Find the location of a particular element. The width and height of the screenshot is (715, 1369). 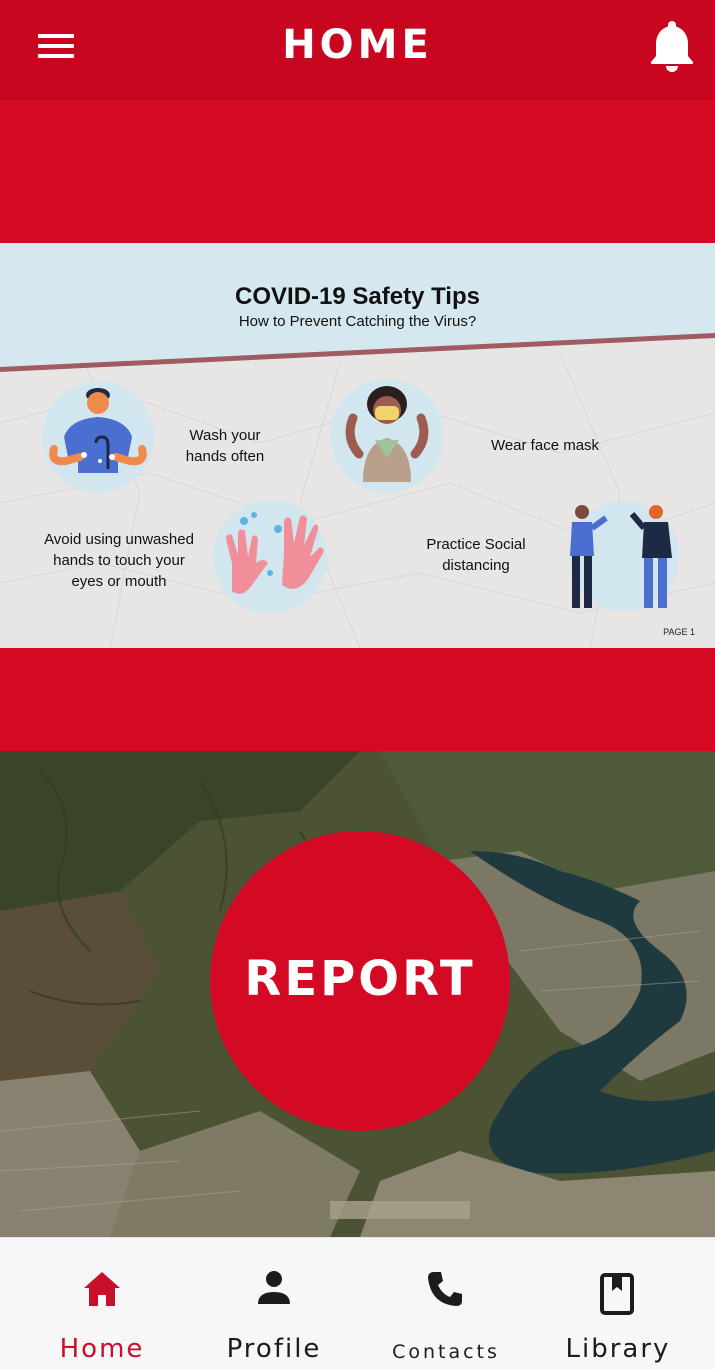

report-button-label: REPORT is located at coordinates (360, 979).